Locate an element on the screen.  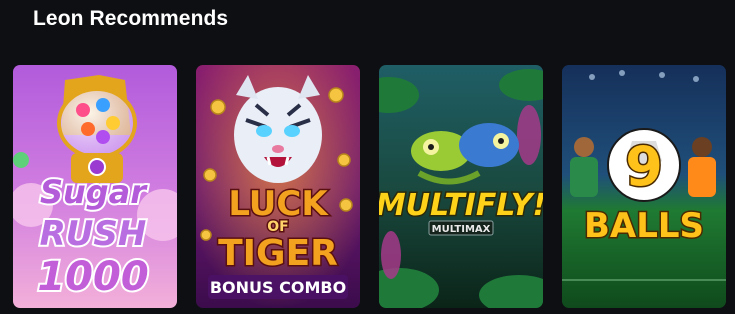
sugar-rush-logo-line-2: RUSH is located at coordinates (93, 234).